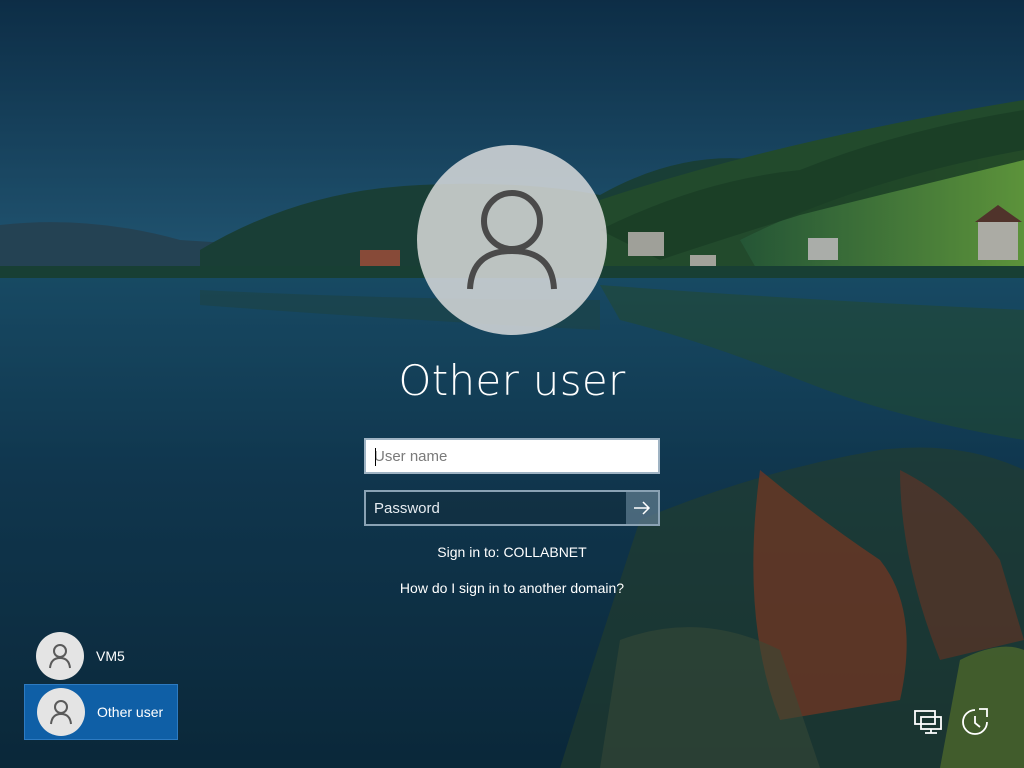 This screenshot has width=1024, height=768. I want to click on domain-help-container: How do I sign in to another domain?, so click(512, 588).